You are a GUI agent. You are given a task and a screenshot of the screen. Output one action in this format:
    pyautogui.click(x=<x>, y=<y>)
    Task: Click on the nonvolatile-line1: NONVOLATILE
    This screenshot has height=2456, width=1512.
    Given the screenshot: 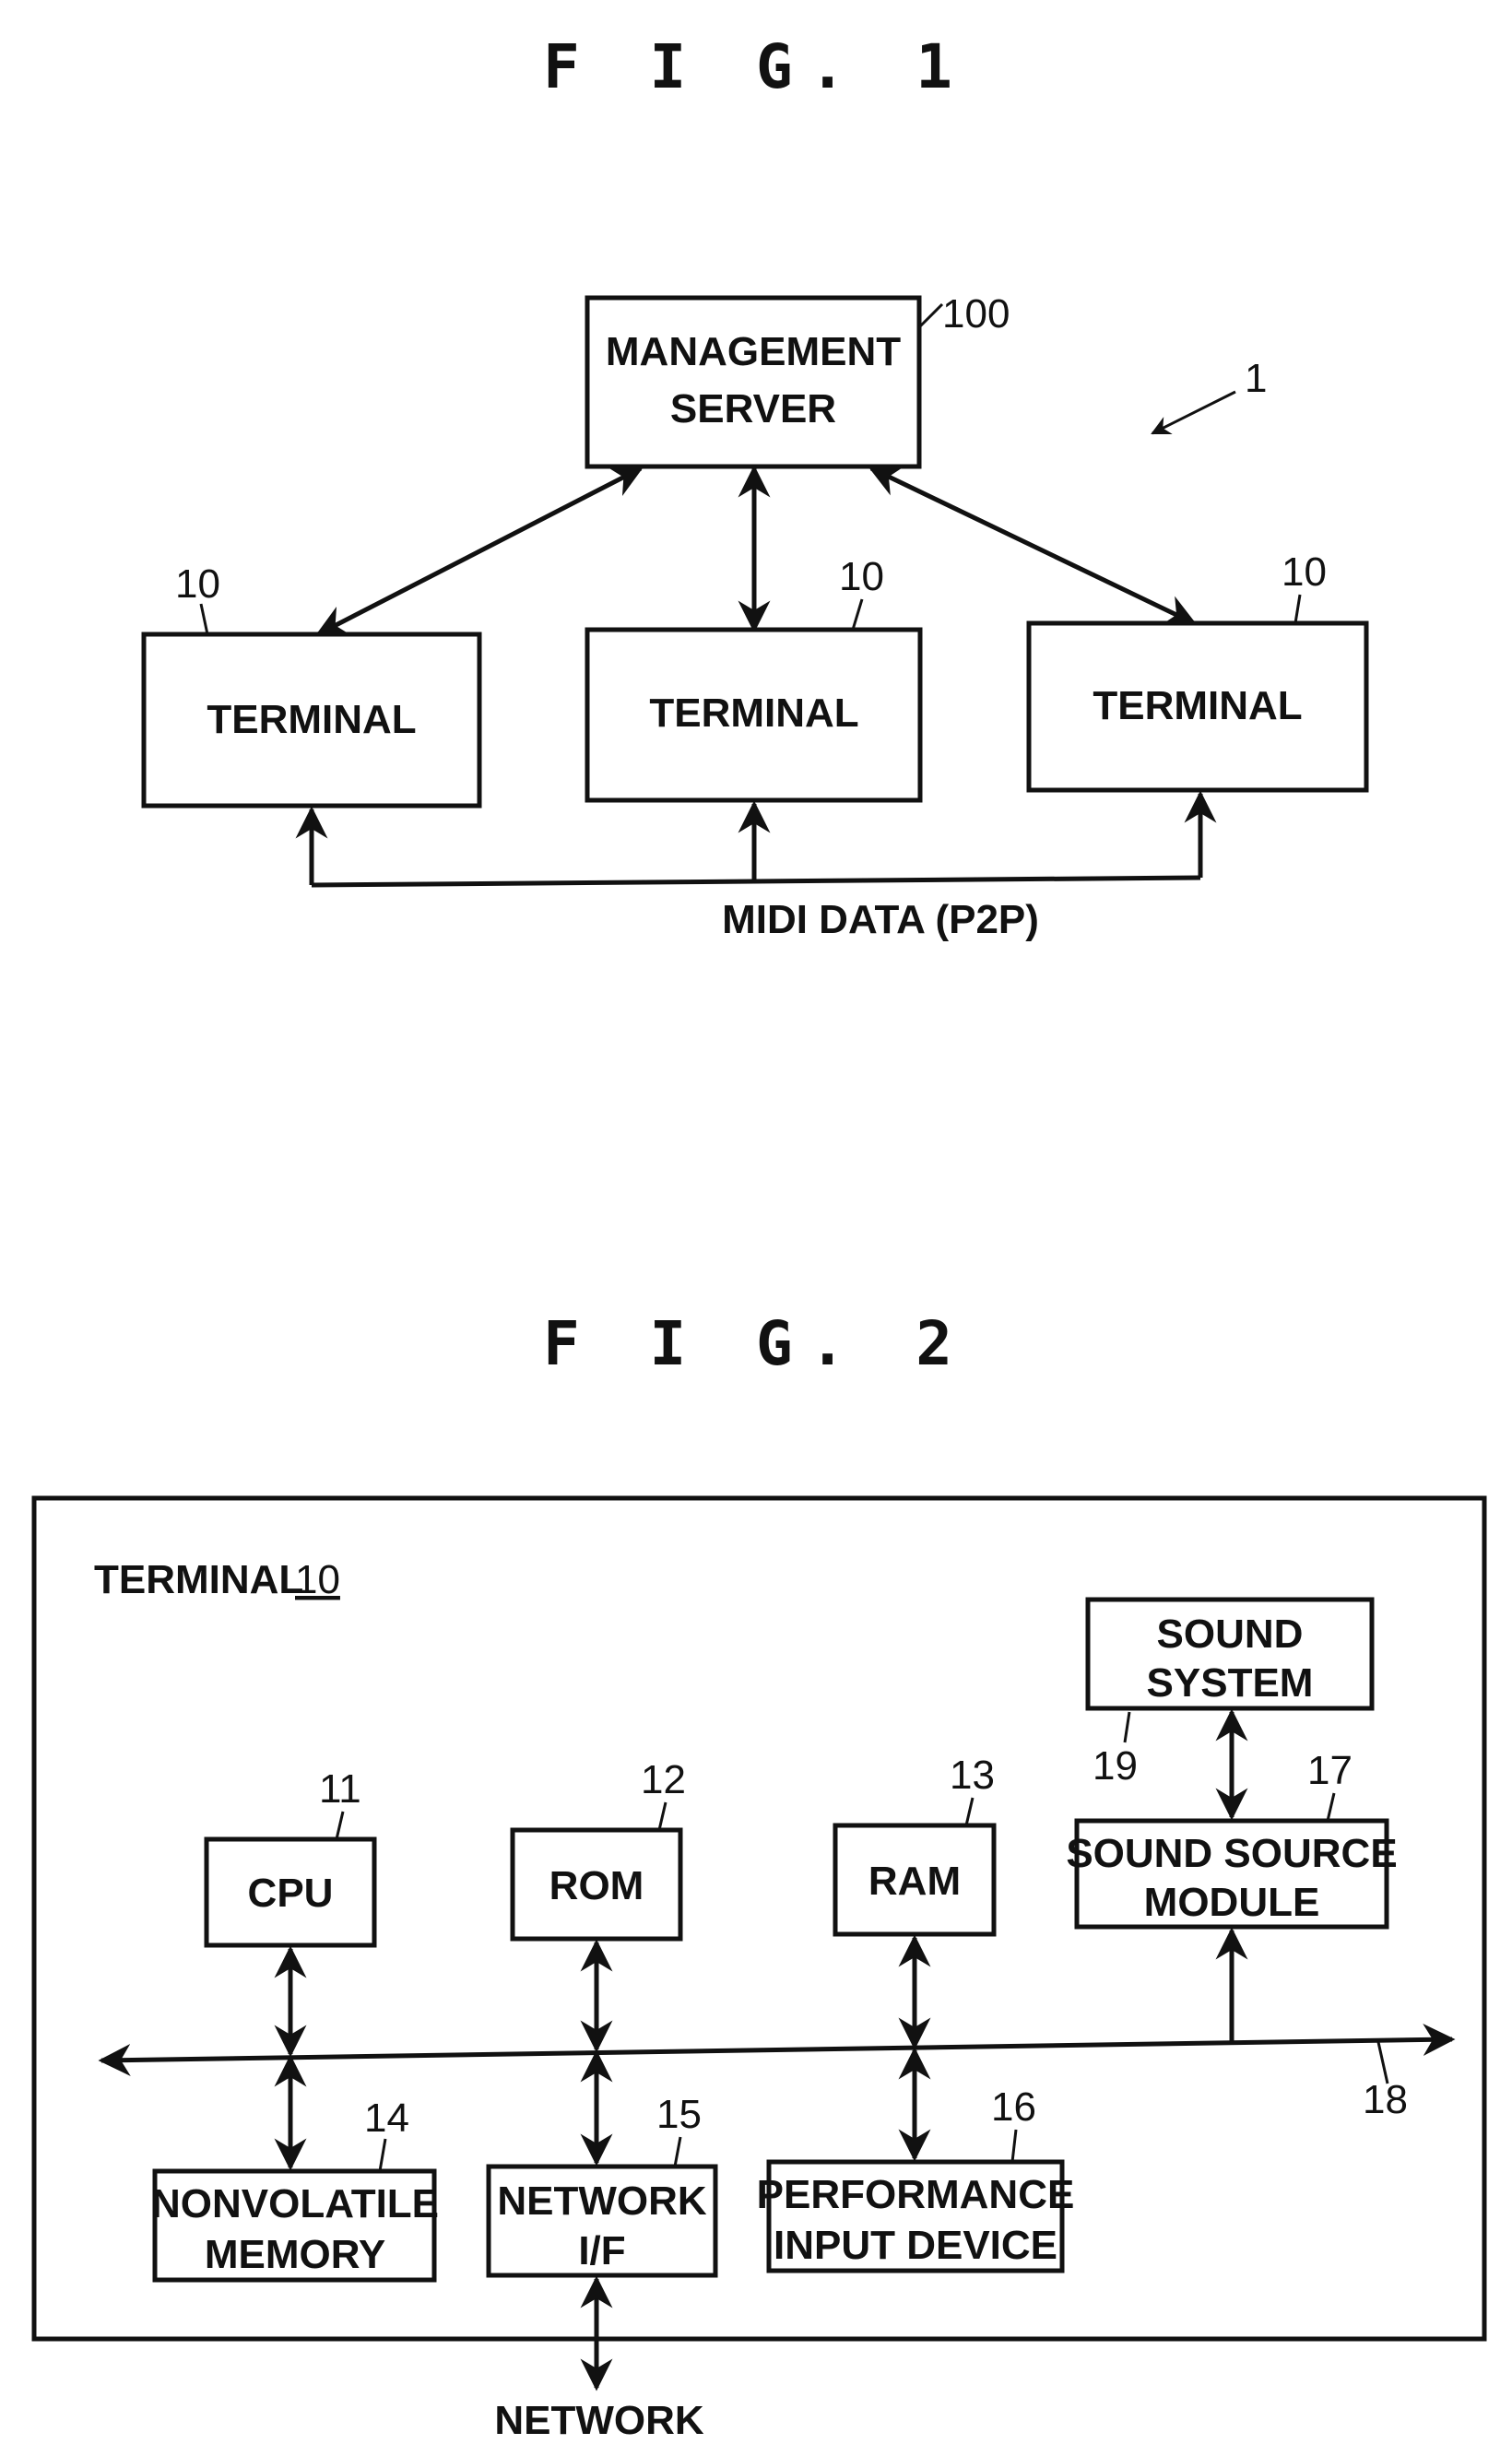 What is the action you would take?
    pyautogui.click(x=295, y=2203)
    